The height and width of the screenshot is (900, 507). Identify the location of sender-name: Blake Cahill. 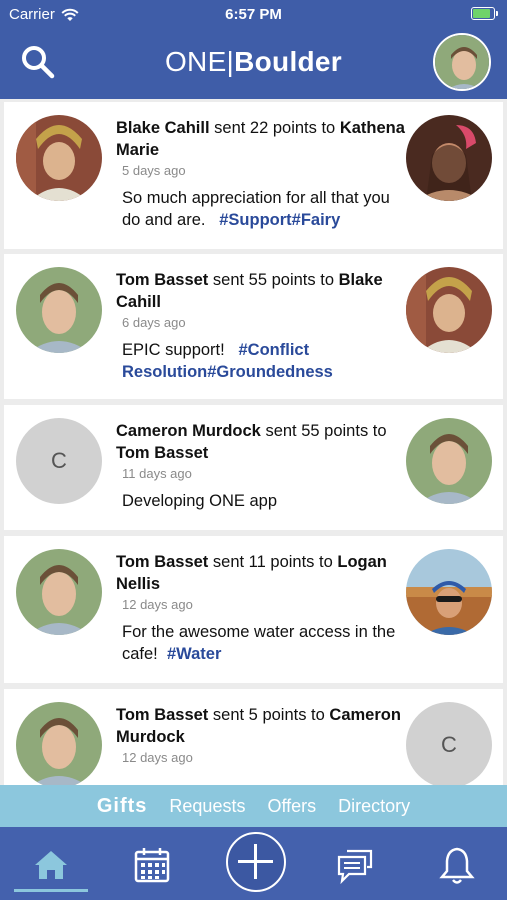
(163, 128).